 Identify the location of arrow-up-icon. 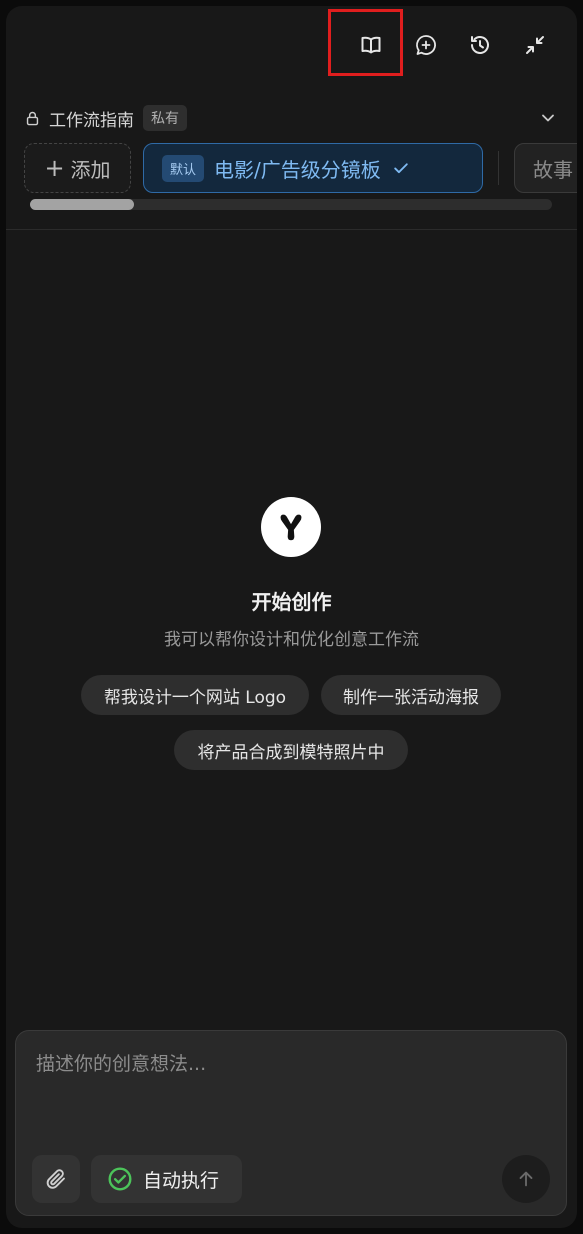
(526, 1179).